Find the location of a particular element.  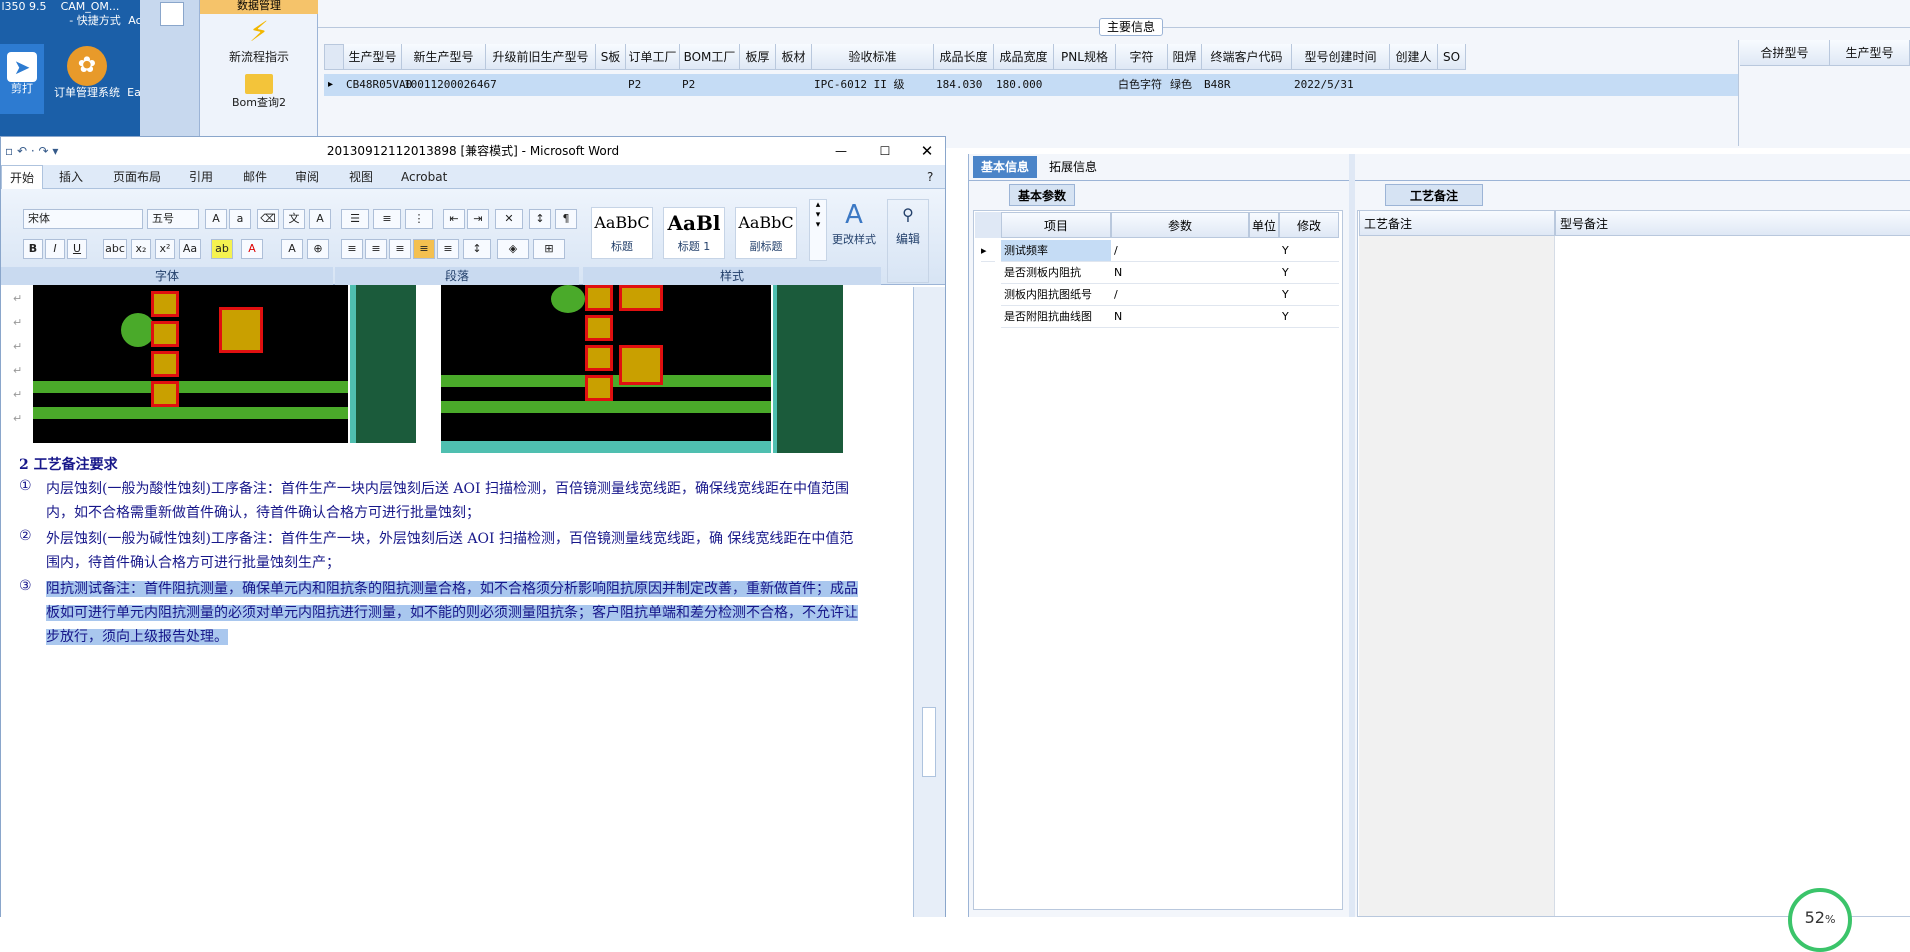

multilevel-icon: ⋮ is located at coordinates (419, 219).